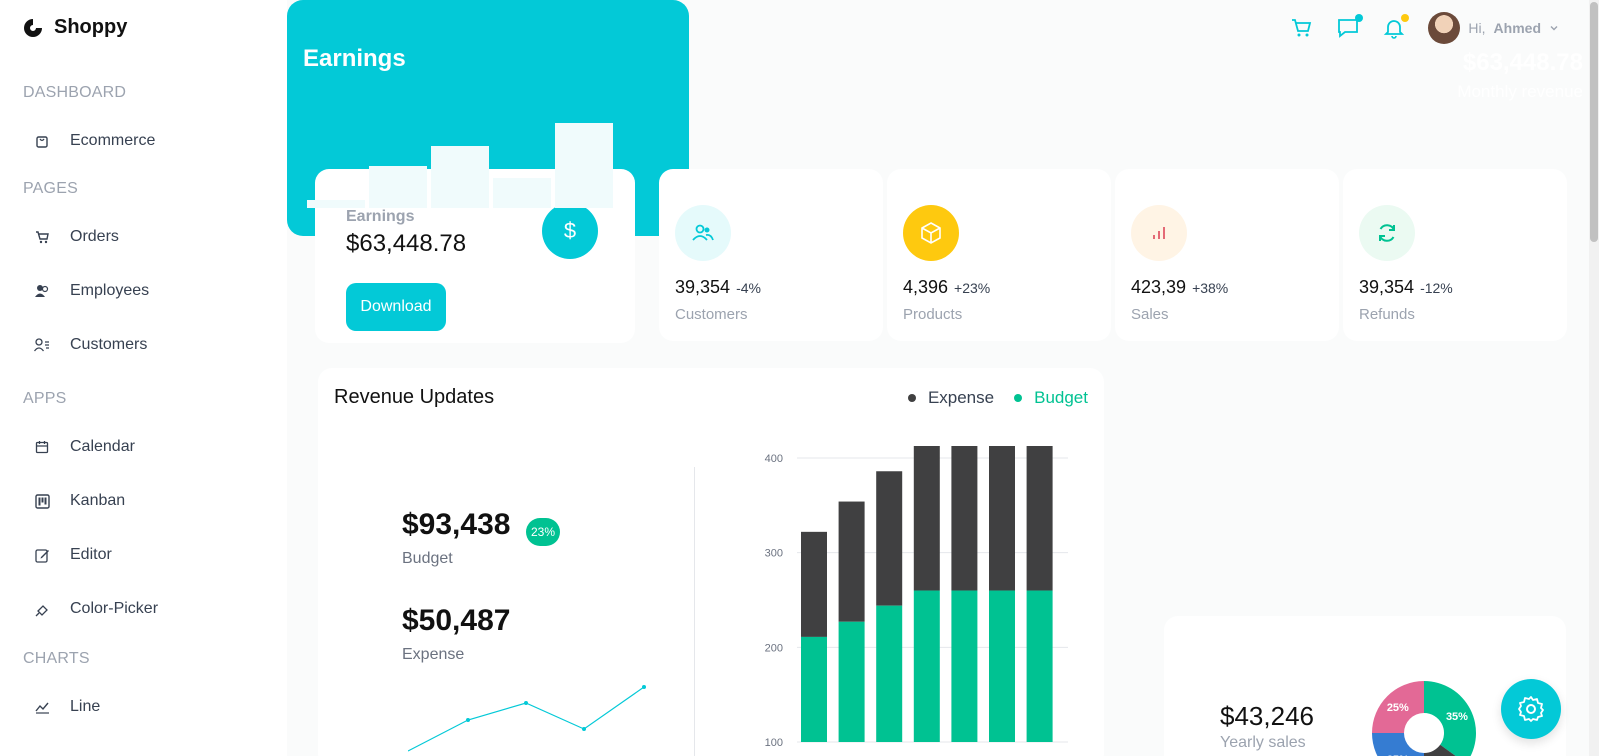 This screenshot has height=756, width=1599. What do you see at coordinates (999, 255) in the screenshot?
I see `stat-card-products: 4,396 +23% Products` at bounding box center [999, 255].